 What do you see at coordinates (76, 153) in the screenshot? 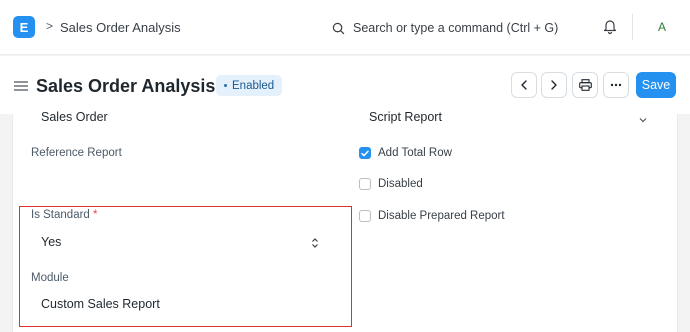
I see `reference-report-label: Reference Report` at bounding box center [76, 153].